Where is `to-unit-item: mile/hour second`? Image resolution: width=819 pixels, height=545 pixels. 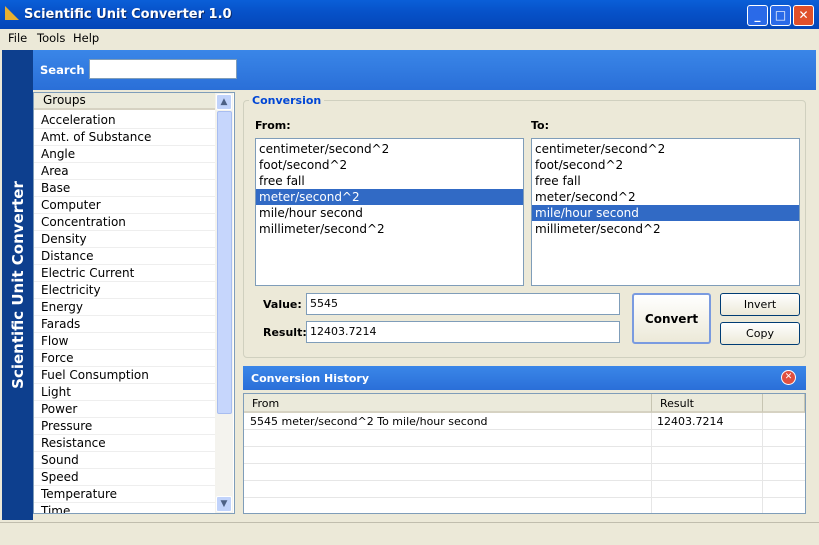
to-unit-item: mile/hour second is located at coordinates (665, 213).